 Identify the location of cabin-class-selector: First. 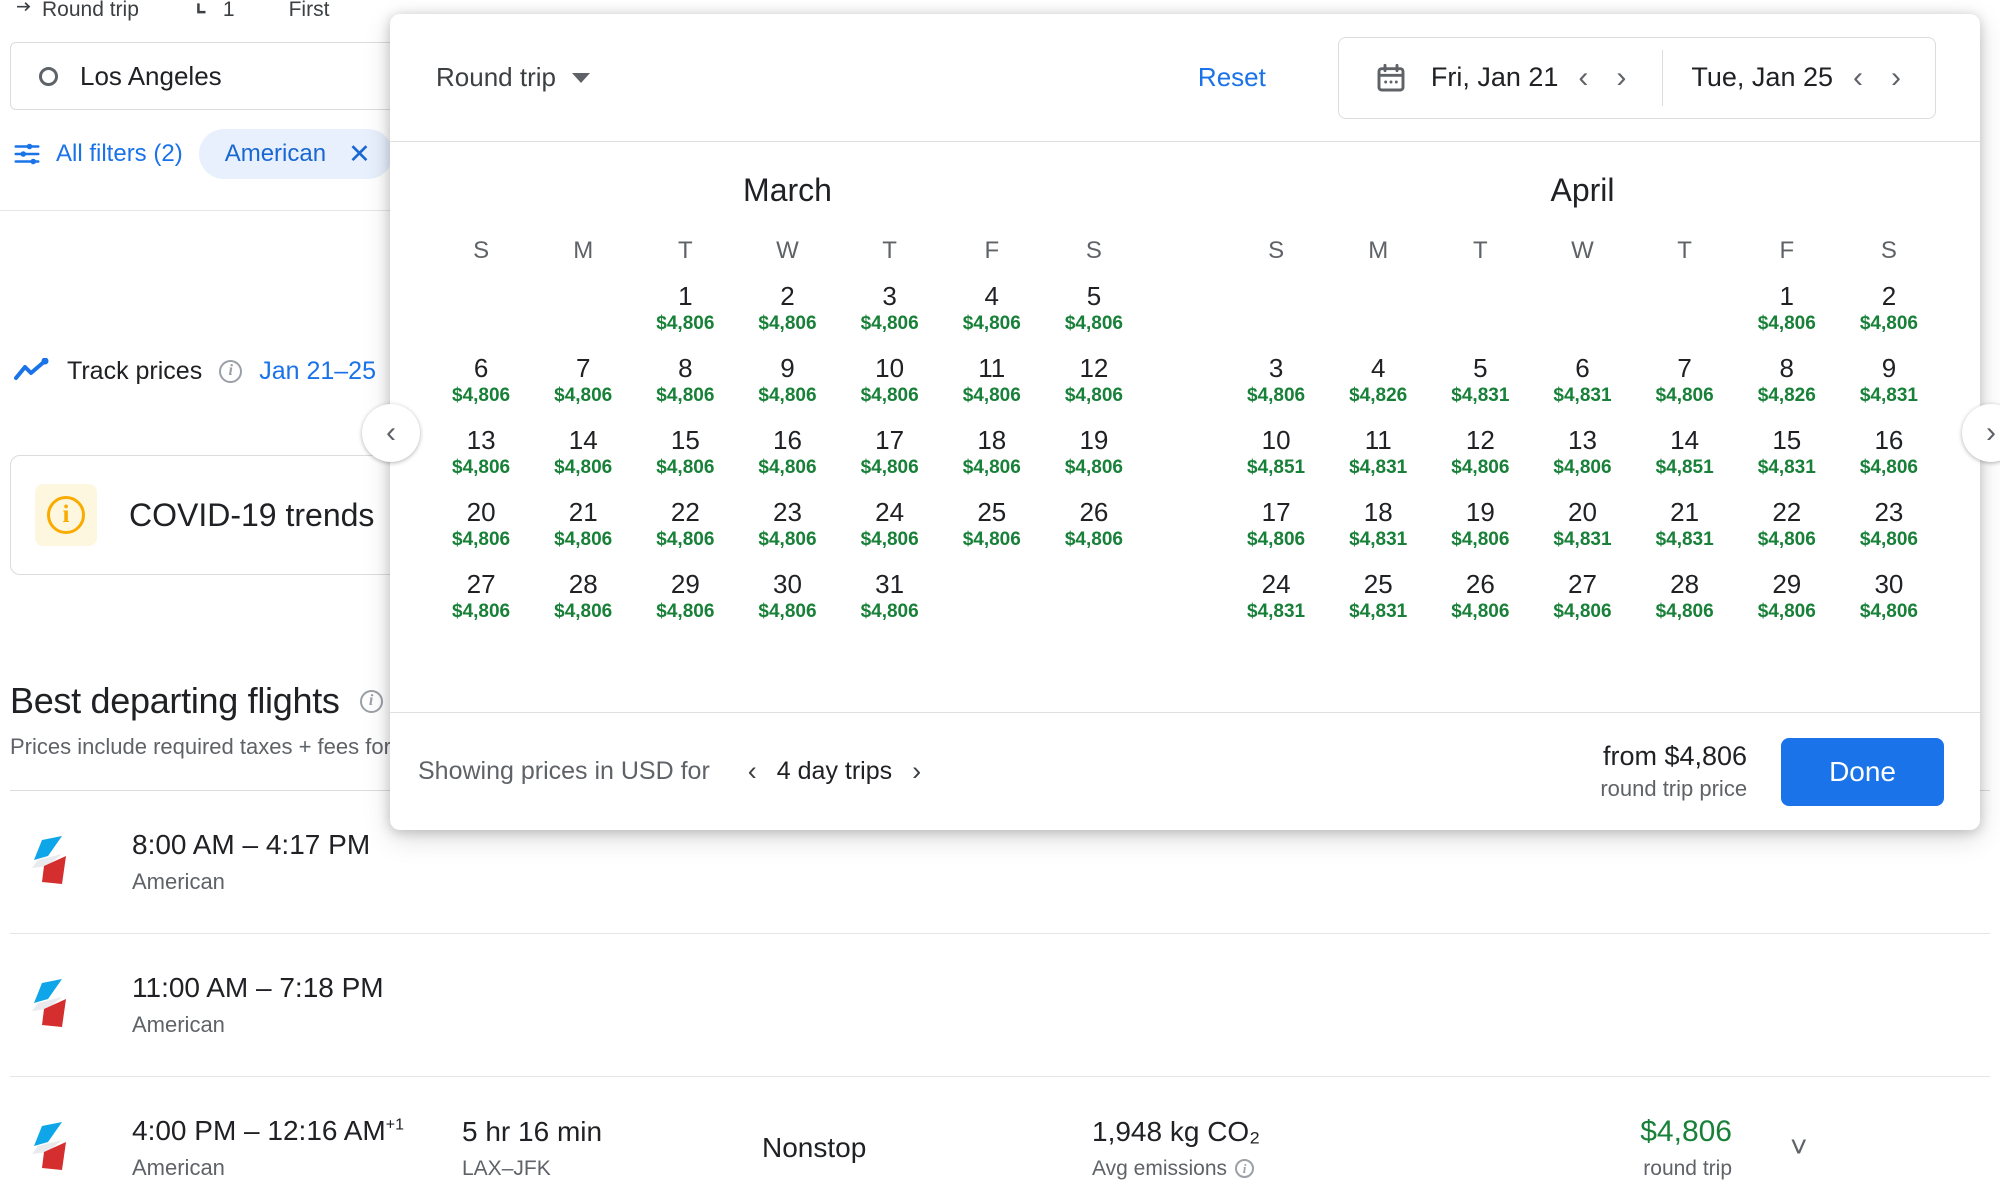
(309, 11).